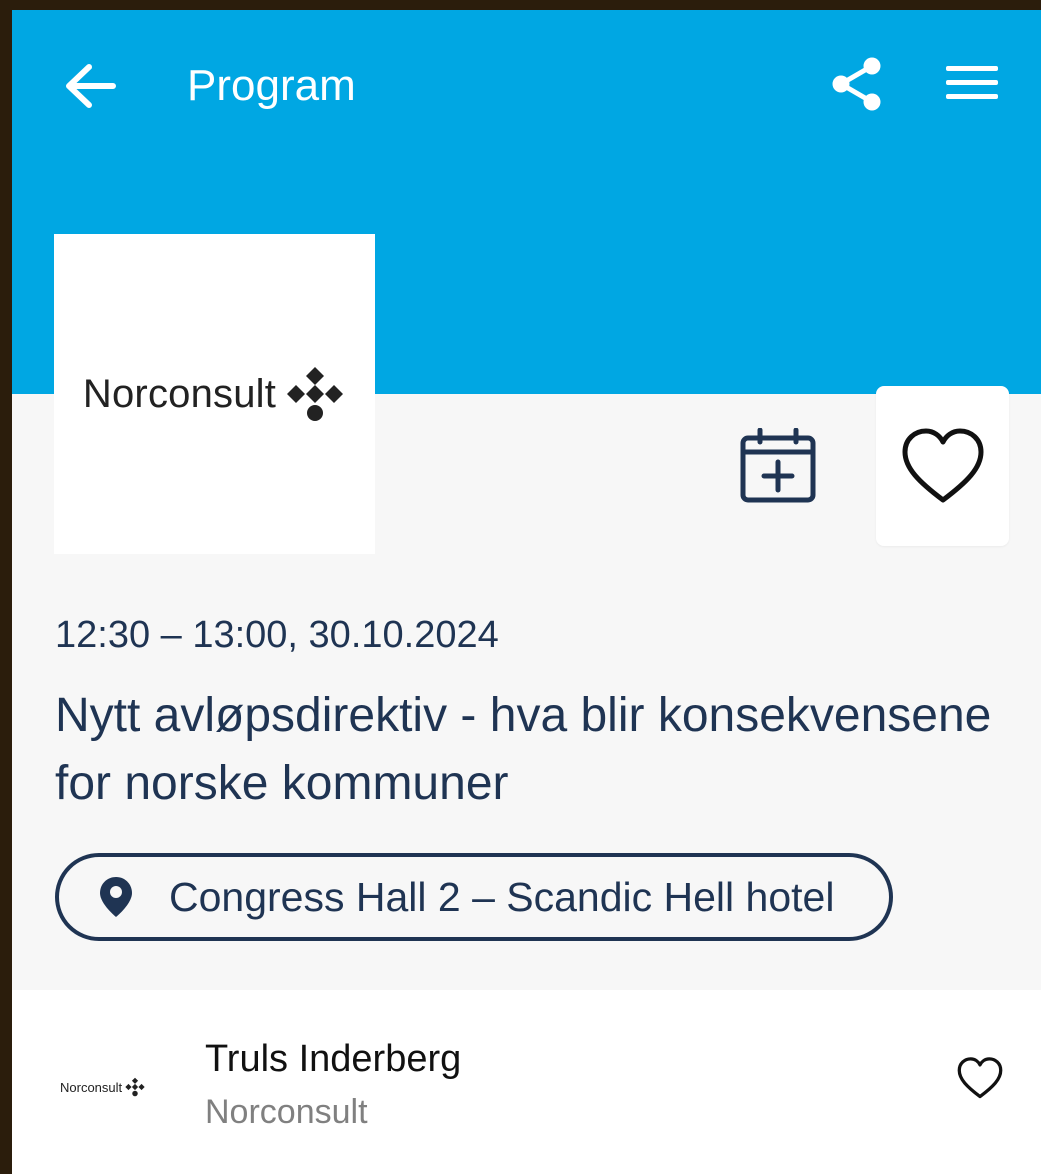 The width and height of the screenshot is (1041, 1174). I want to click on speaker-organization: Norconsult, so click(286, 1112).